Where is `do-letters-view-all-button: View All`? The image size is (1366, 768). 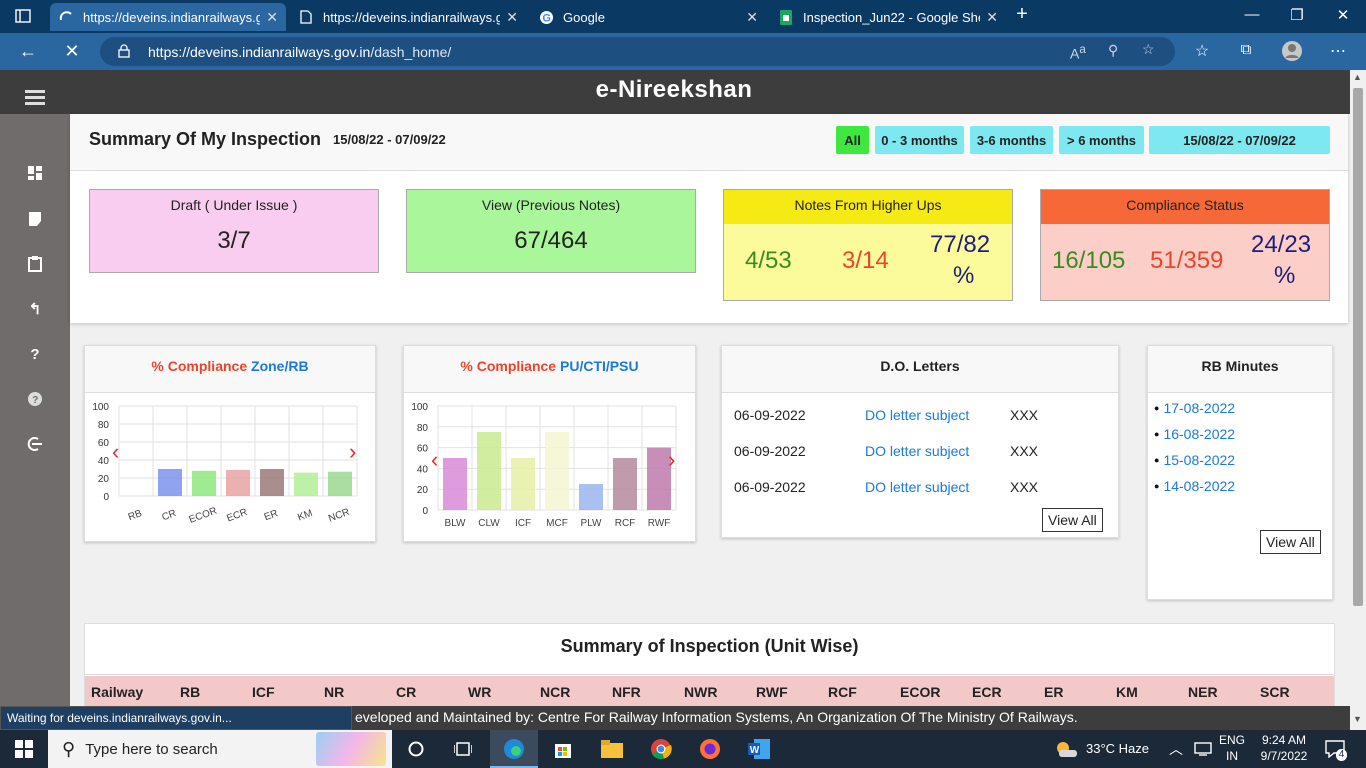
do-letters-view-all-button: View All is located at coordinates (1072, 520).